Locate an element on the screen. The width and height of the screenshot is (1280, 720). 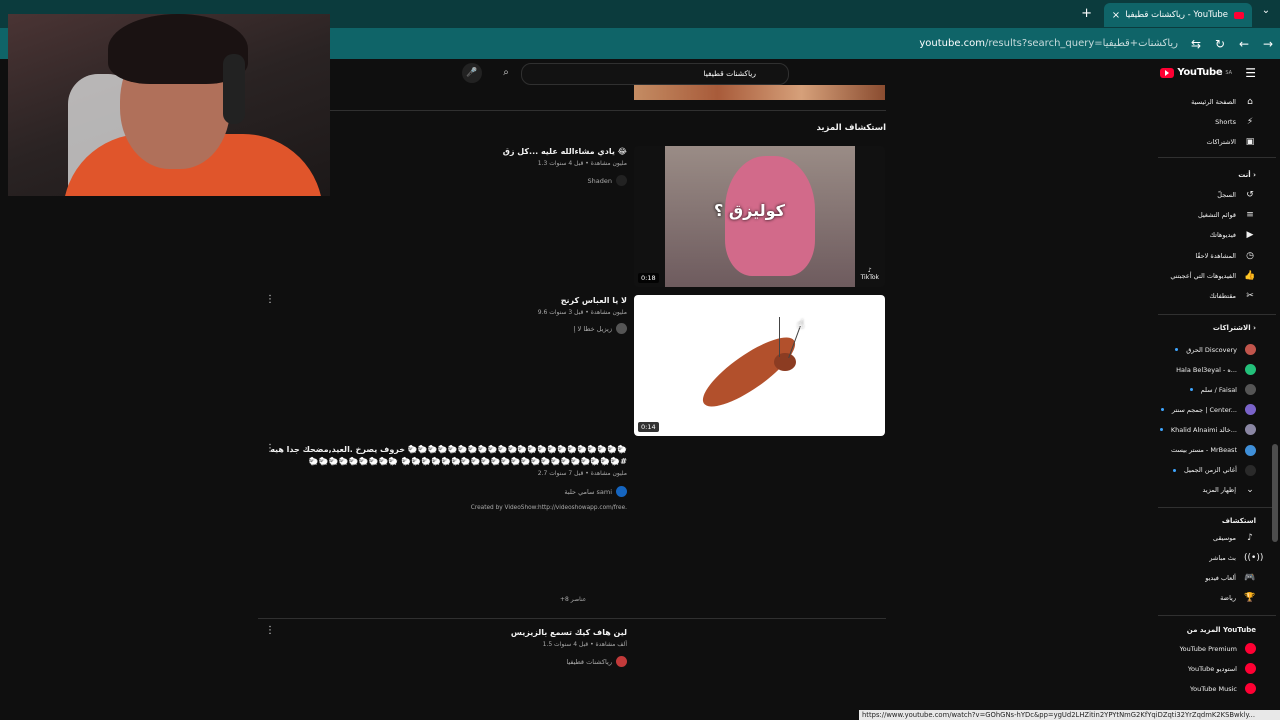
forward-icon: → is located at coordinates (1268, 44).